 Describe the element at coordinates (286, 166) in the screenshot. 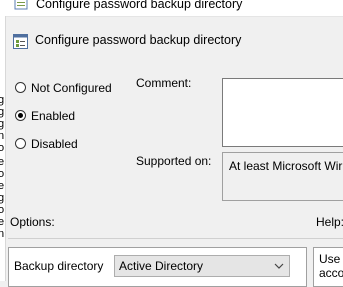

I see `supported-on-value: At least Microsoft Wir` at that location.